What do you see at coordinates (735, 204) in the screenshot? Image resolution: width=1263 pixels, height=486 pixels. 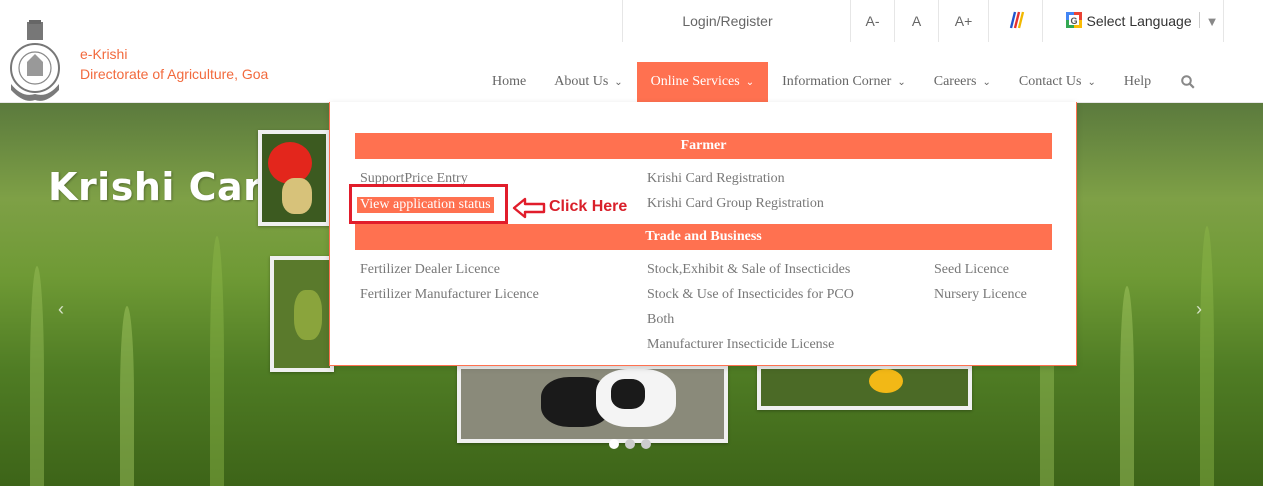 I see `menu-link-krishi-card-group-registration: Krishi Card Group Registration` at bounding box center [735, 204].